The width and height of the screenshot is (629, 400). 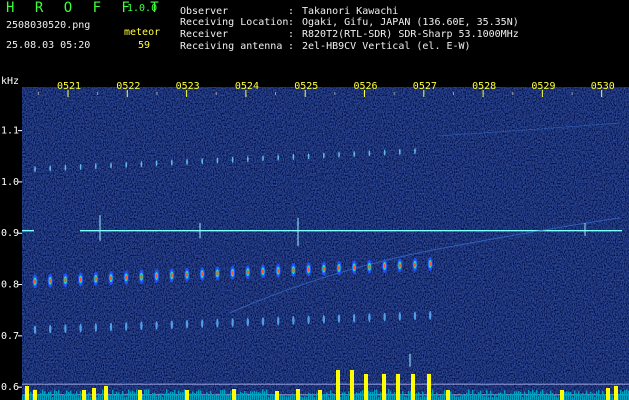 I want to click on x-tick-label: 0524, so click(x=247, y=86).